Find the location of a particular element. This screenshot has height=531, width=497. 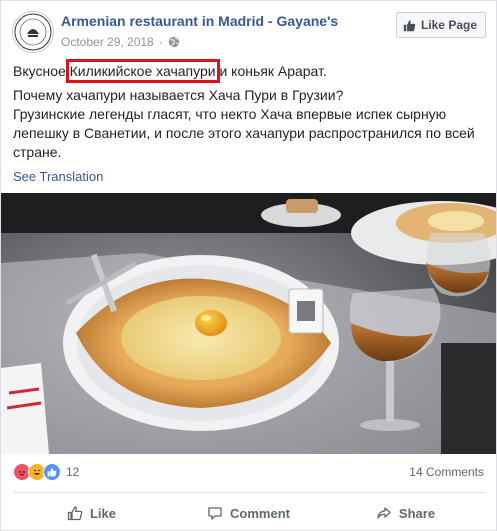

like-label: Like is located at coordinates (102, 513).